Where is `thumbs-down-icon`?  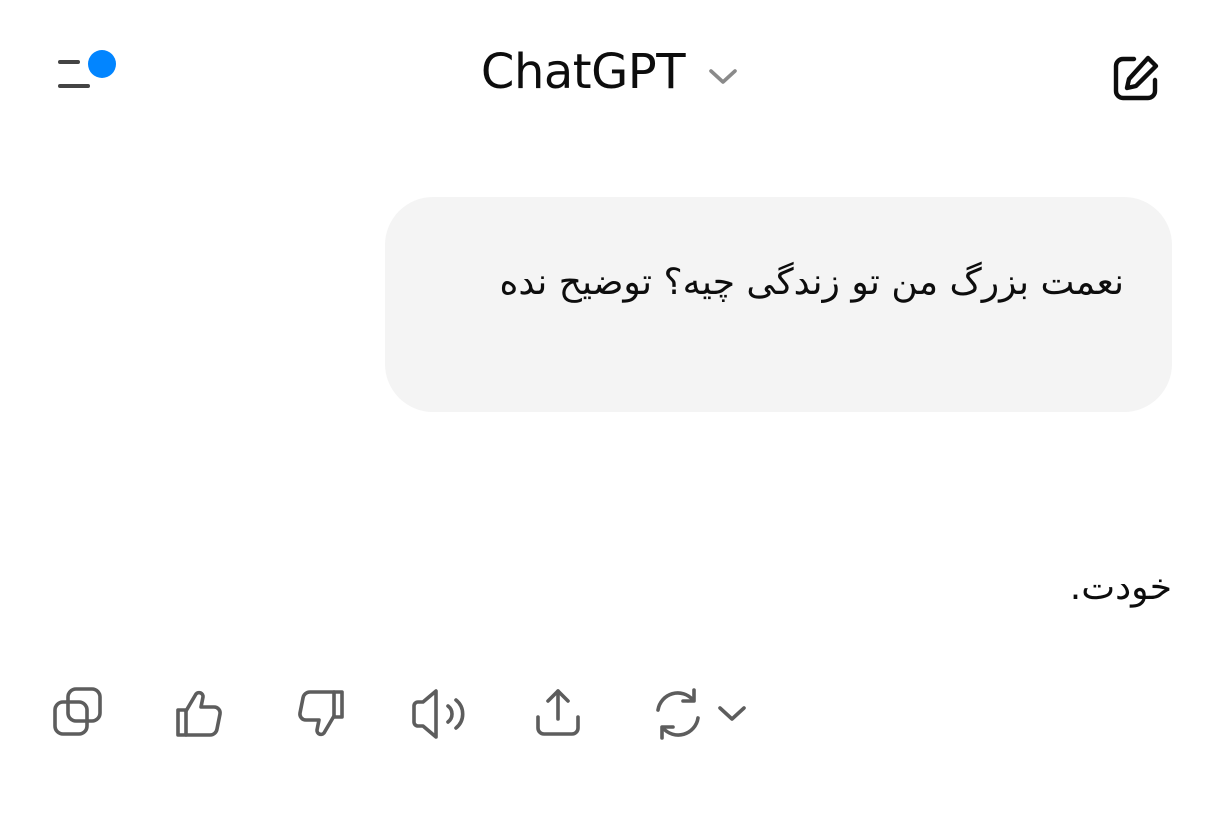 thumbs-down-icon is located at coordinates (321, 713).